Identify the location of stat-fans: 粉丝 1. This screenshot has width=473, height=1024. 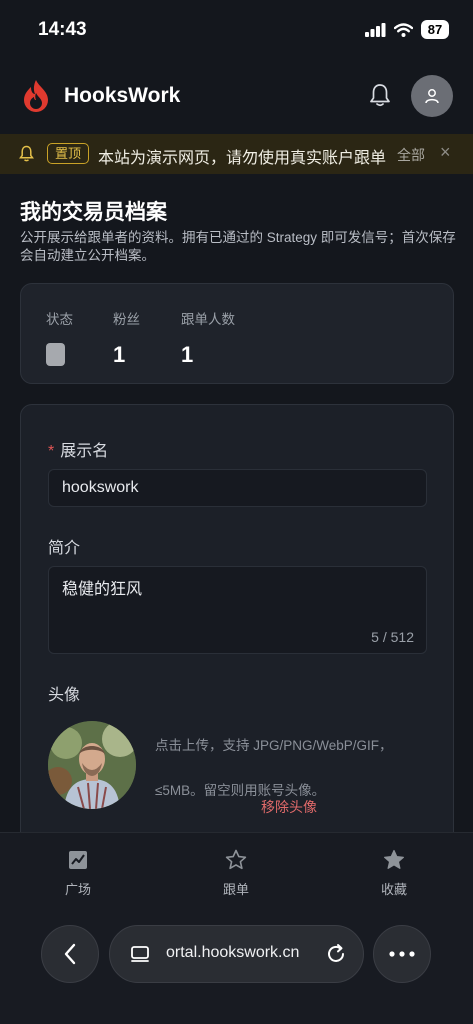
(126, 338).